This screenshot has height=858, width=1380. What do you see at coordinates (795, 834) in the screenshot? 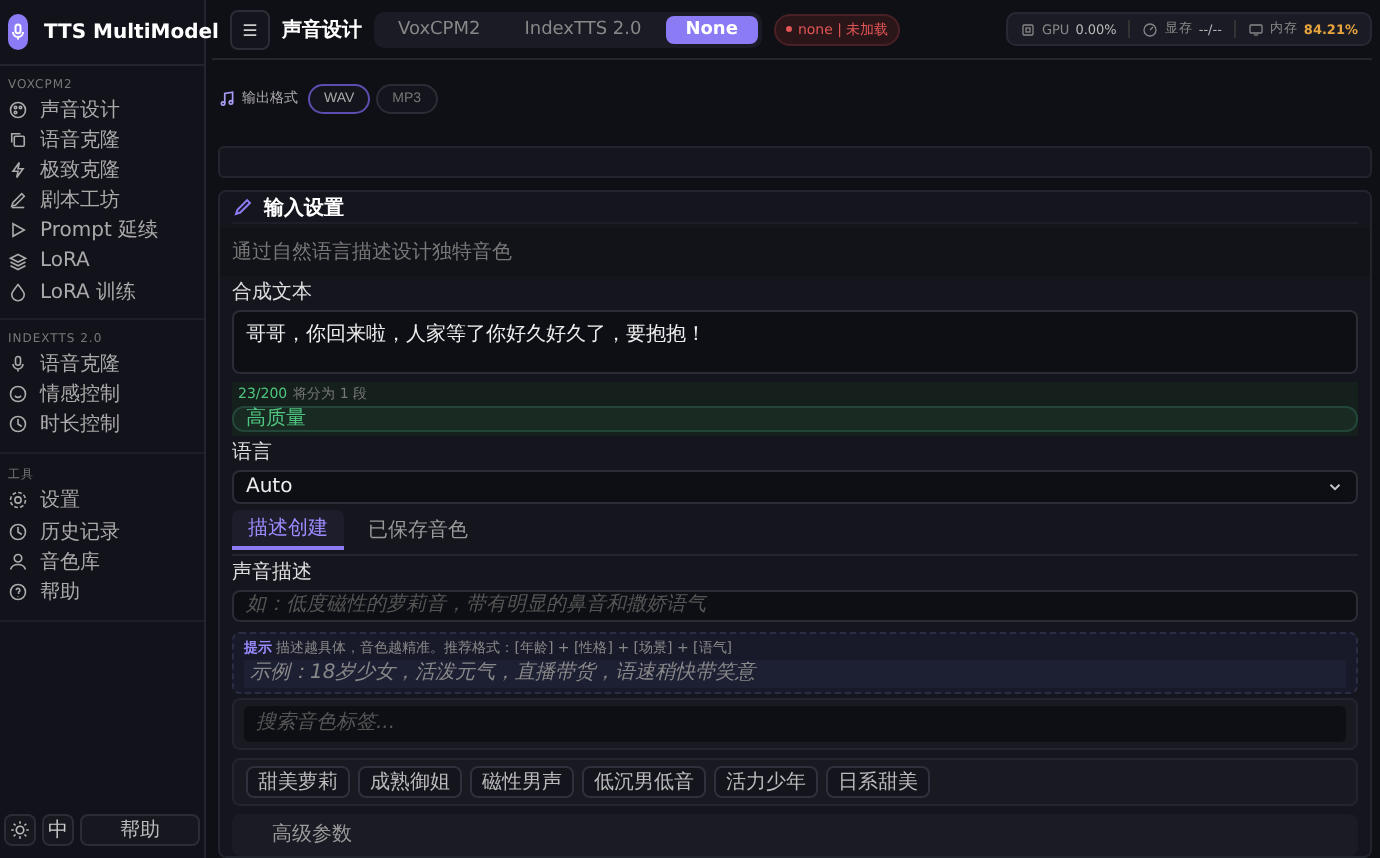
I see `advanced-settings-panel: 高级参数` at bounding box center [795, 834].